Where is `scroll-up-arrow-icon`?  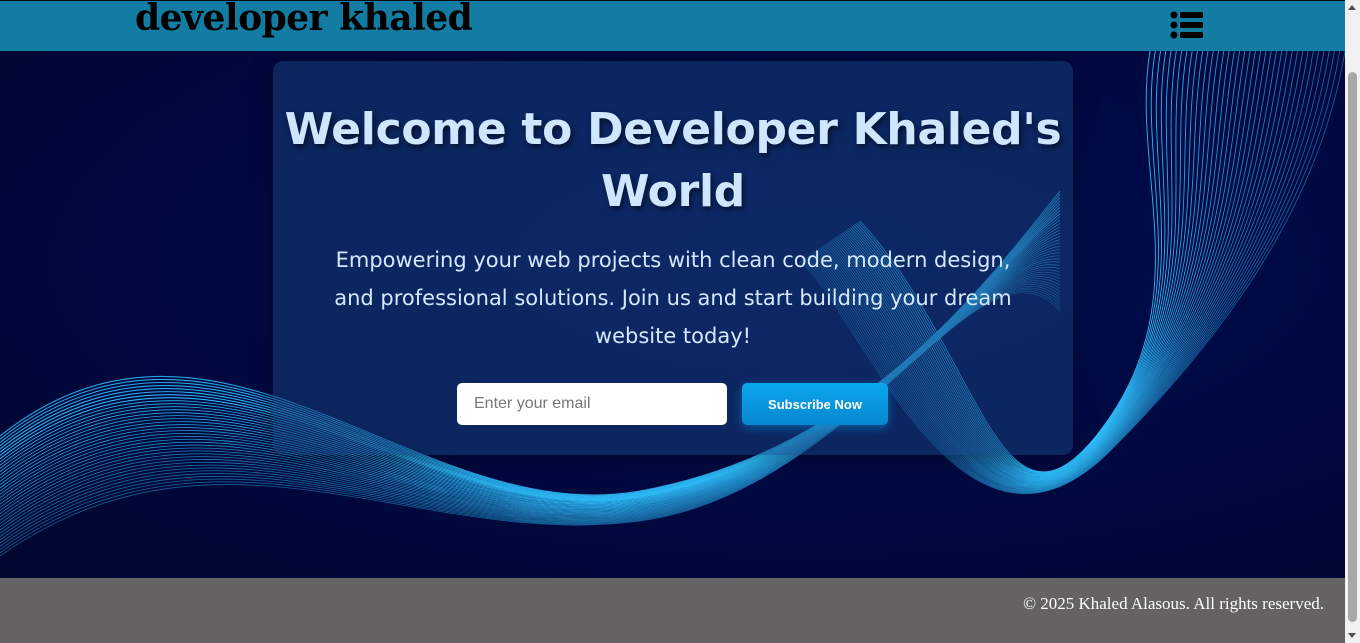 scroll-up-arrow-icon is located at coordinates (1352, 7).